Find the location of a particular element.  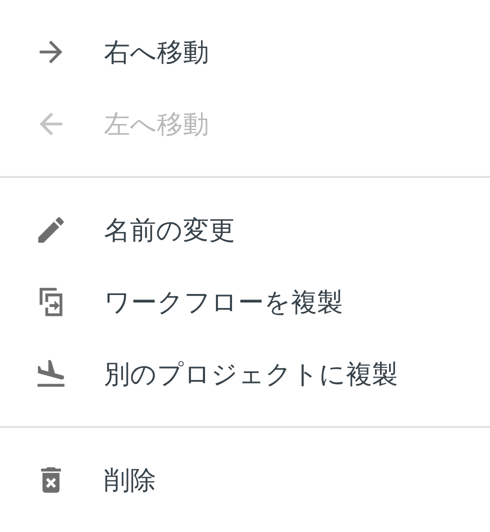

menu-item: 削除 is located at coordinates (245, 480).